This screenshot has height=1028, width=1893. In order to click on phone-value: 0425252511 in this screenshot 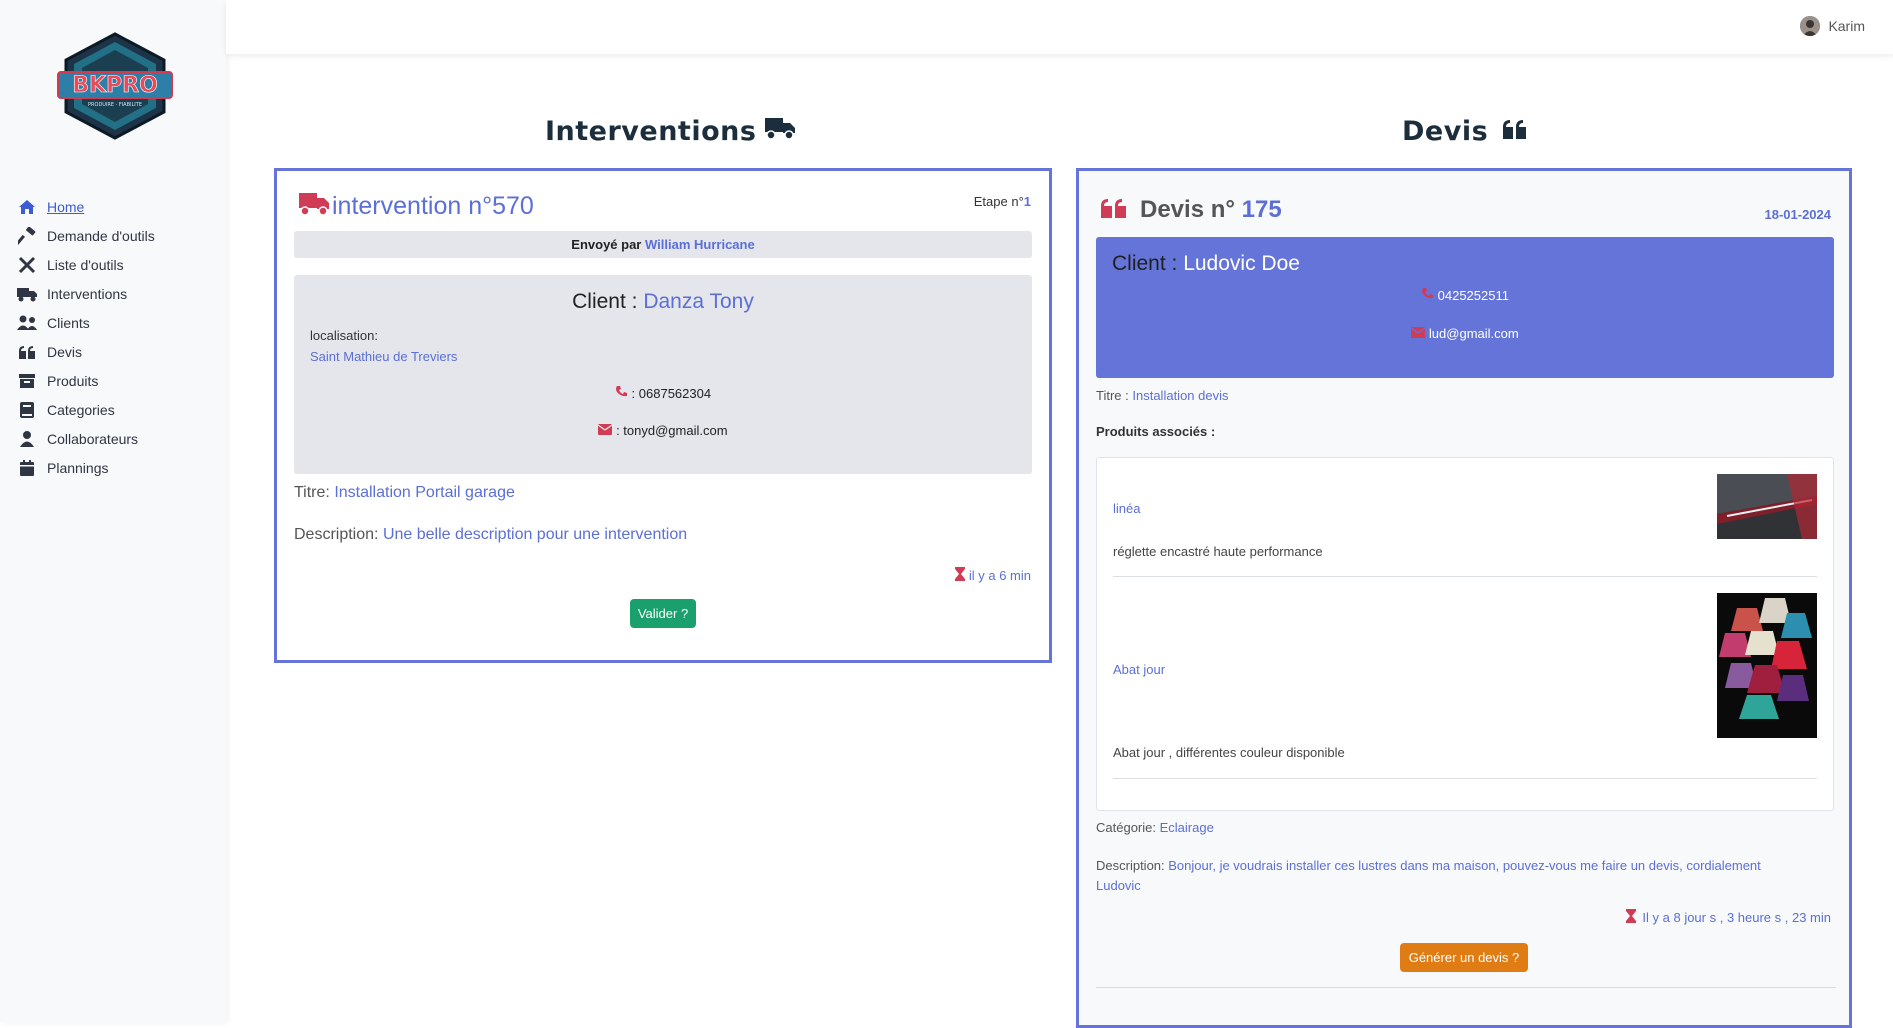, I will do `click(1473, 295)`.